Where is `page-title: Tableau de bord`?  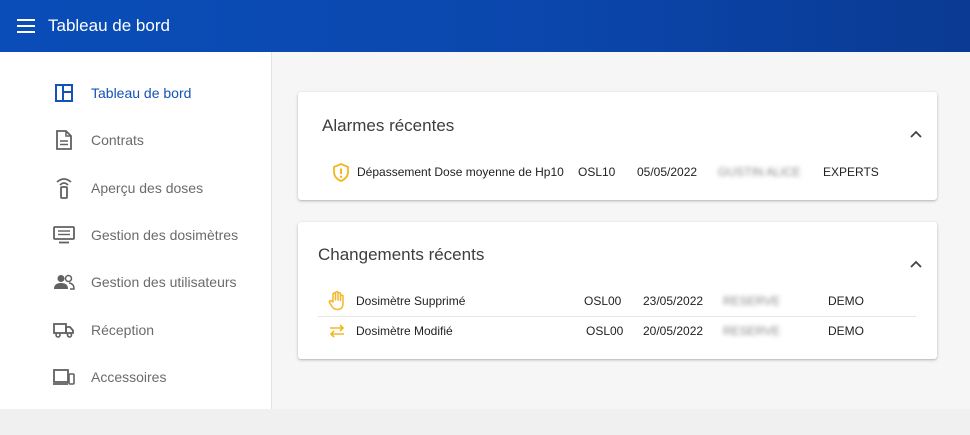 page-title: Tableau de bord is located at coordinates (109, 25).